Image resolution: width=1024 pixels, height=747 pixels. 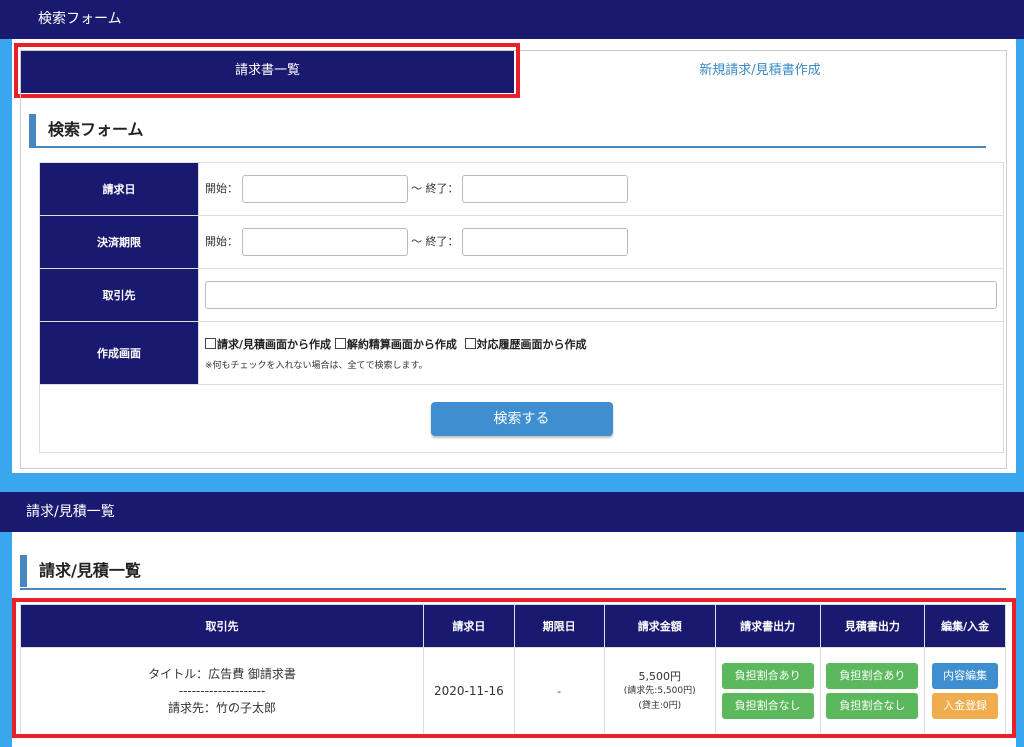 I want to click on col-invoice-date: 請求日, so click(x=469, y=626).